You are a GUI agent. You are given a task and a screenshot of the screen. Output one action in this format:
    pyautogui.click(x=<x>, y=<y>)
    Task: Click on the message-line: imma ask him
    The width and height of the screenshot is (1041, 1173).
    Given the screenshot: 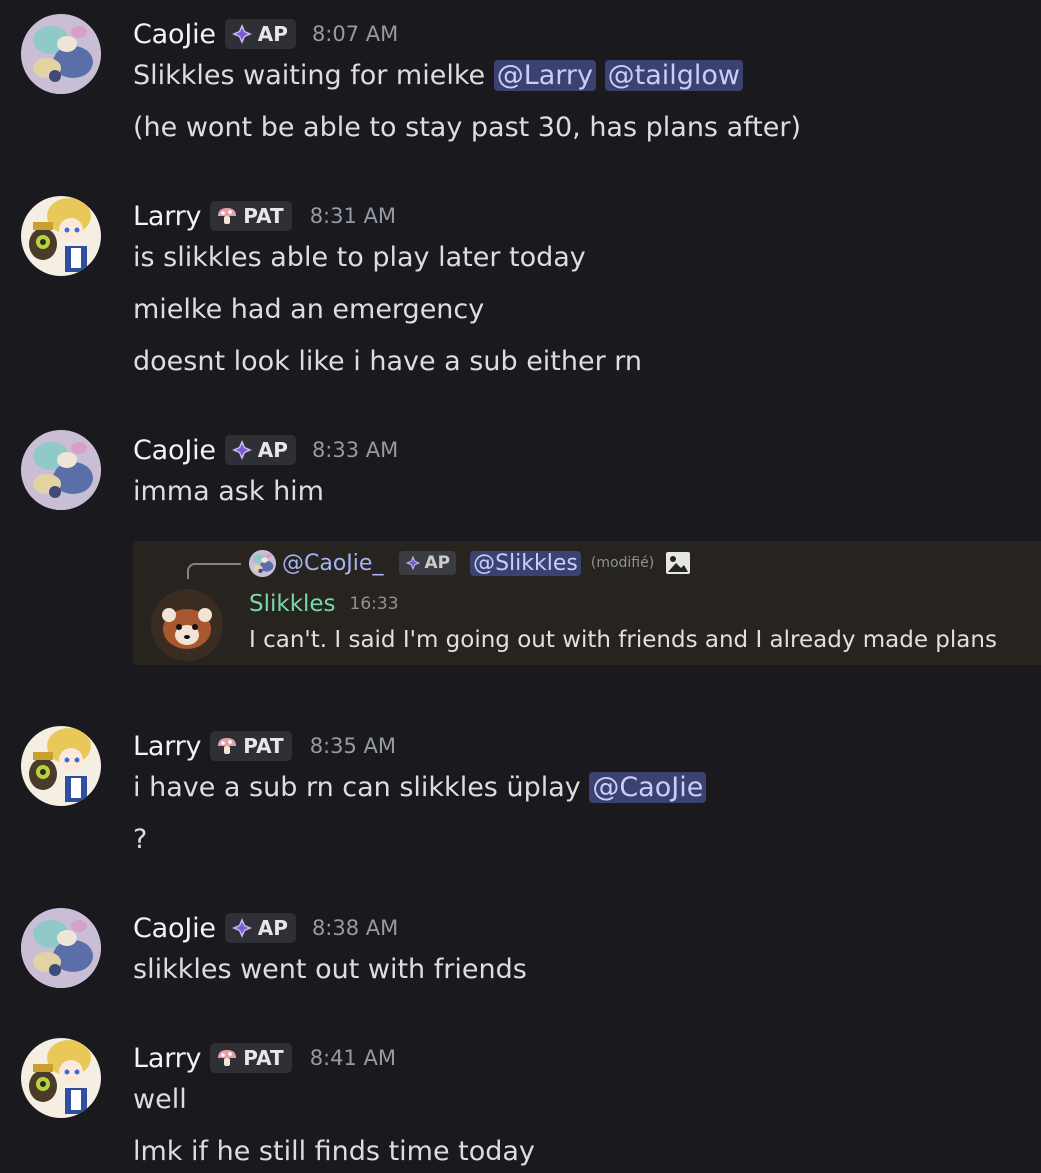 What is the action you would take?
    pyautogui.click(x=228, y=491)
    